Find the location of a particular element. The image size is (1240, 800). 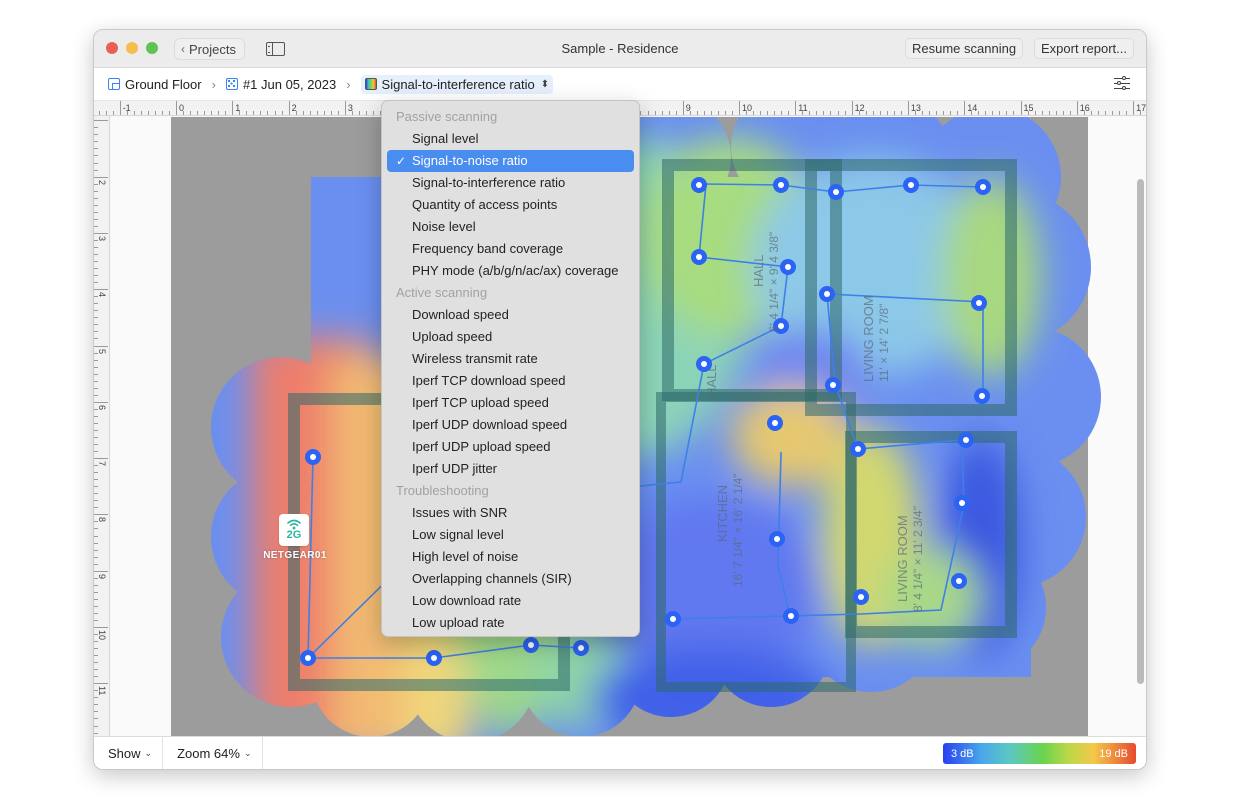

show-menu-button: Show ⌄ is located at coordinates (129, 753).